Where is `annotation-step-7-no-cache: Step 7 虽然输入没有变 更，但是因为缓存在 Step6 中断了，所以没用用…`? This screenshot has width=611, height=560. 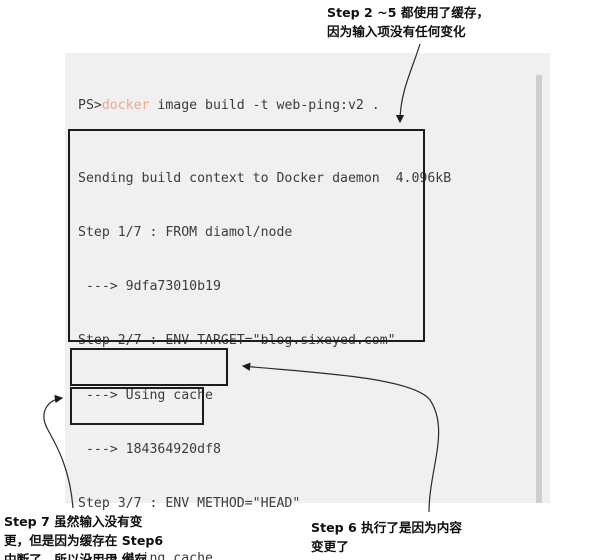 annotation-step-7-no-cache: Step 7 虽然输入没有变 更，但是因为缓存在 Step6 中断了，所以没用用… is located at coordinates (84, 537).